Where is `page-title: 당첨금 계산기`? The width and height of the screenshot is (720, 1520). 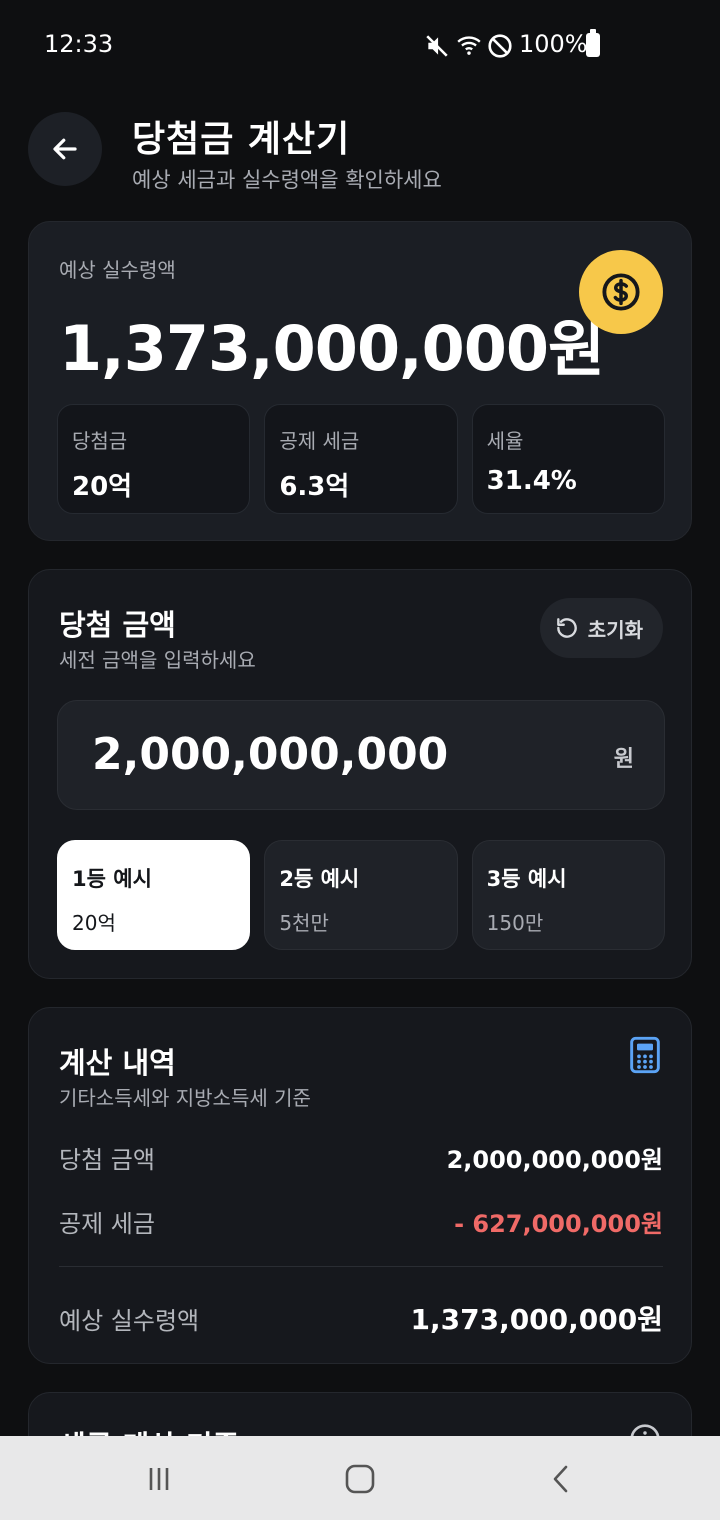
page-title: 당첨금 계산기 is located at coordinates (241, 139).